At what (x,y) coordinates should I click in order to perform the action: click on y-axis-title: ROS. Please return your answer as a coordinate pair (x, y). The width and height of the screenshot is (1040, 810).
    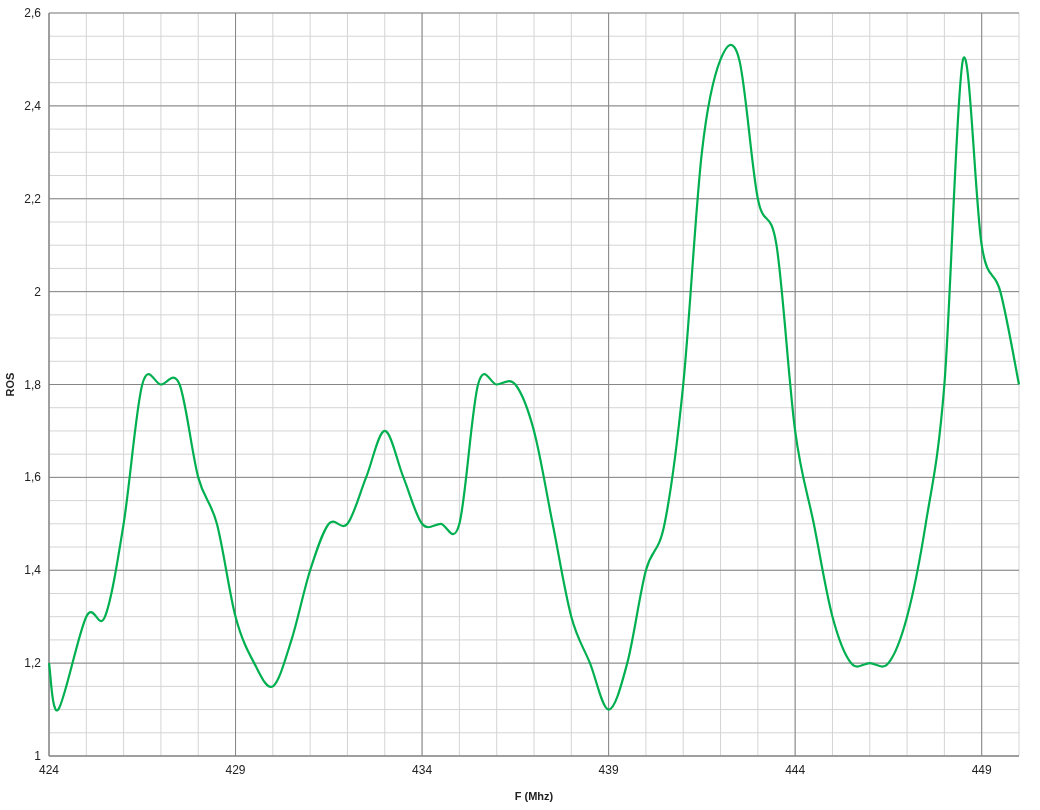
    Looking at the image, I should click on (10, 384).